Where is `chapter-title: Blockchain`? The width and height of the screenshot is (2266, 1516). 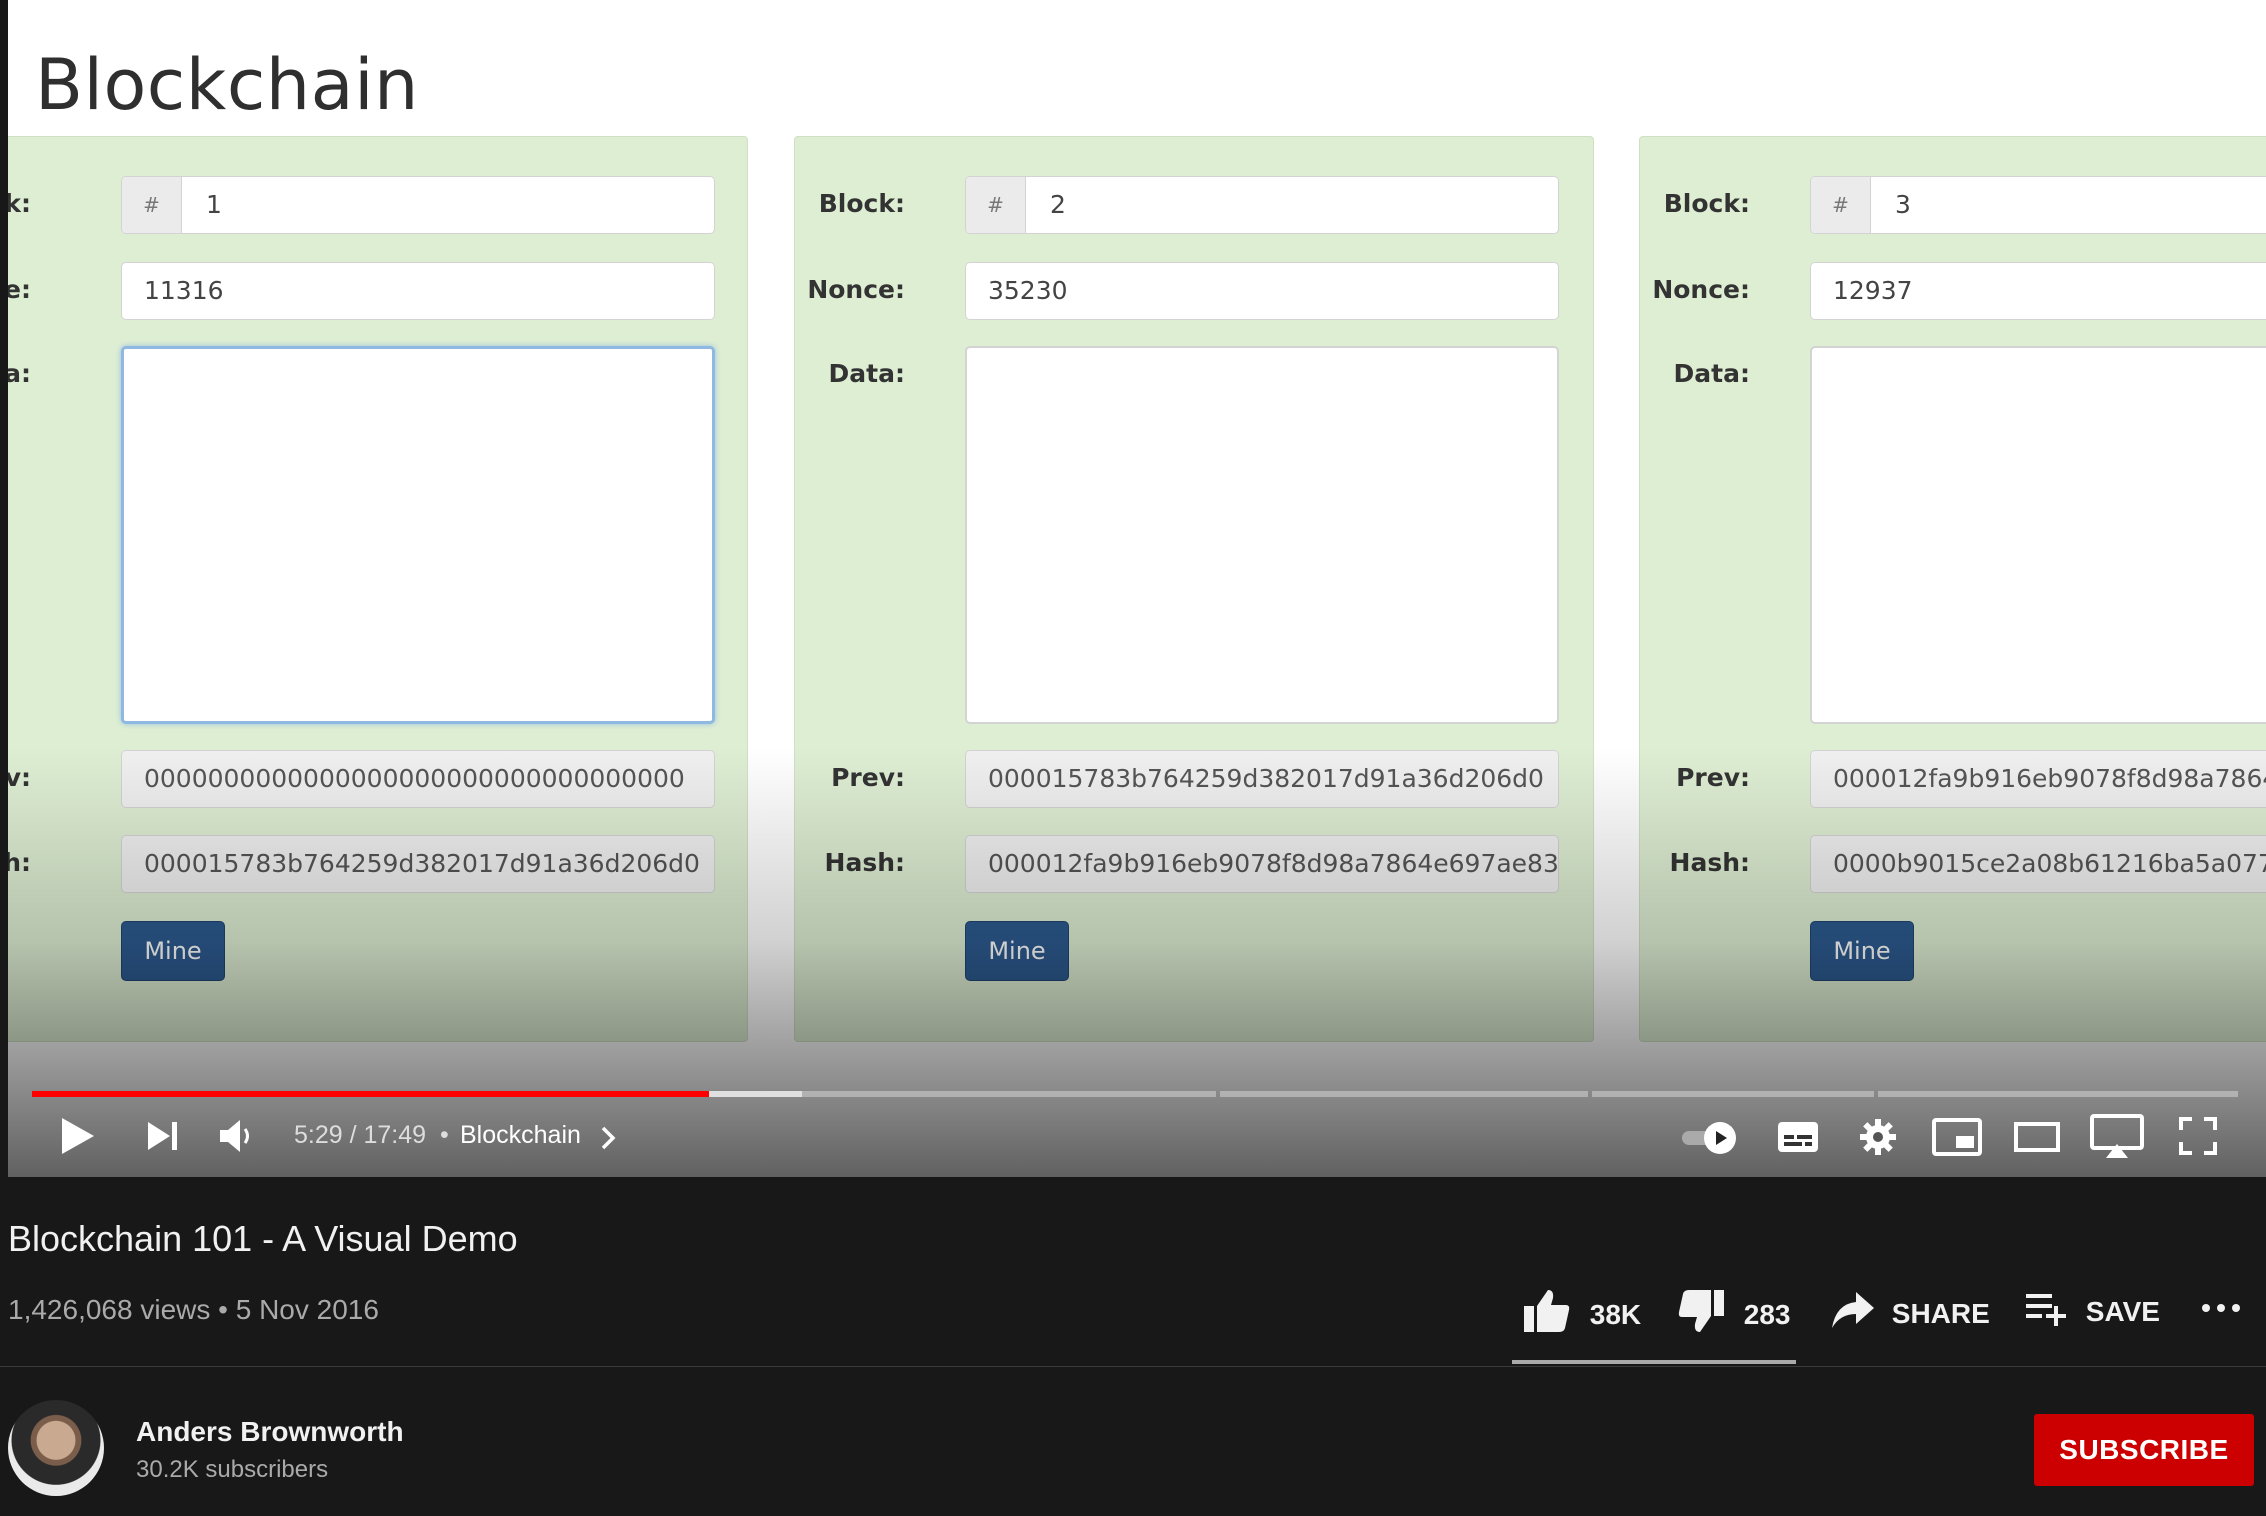 chapter-title: Blockchain is located at coordinates (520, 1135).